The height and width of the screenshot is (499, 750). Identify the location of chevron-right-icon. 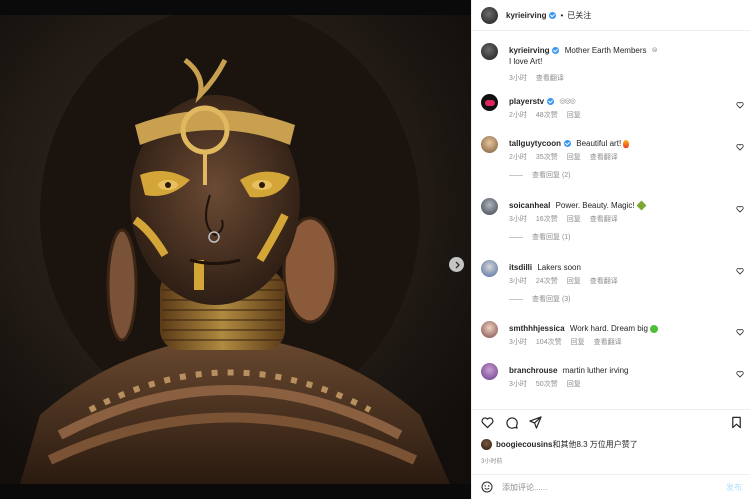
(457, 264).